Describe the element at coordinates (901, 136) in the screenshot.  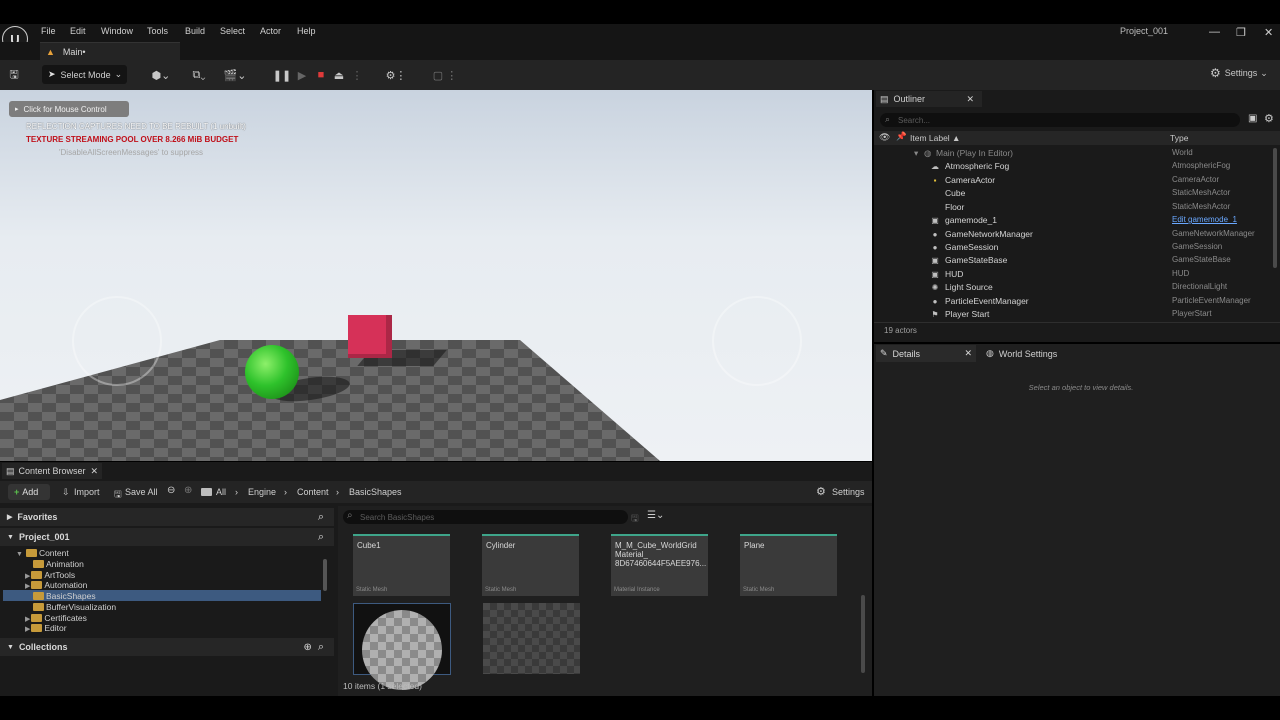
I see `pin-icon: 📌` at that location.